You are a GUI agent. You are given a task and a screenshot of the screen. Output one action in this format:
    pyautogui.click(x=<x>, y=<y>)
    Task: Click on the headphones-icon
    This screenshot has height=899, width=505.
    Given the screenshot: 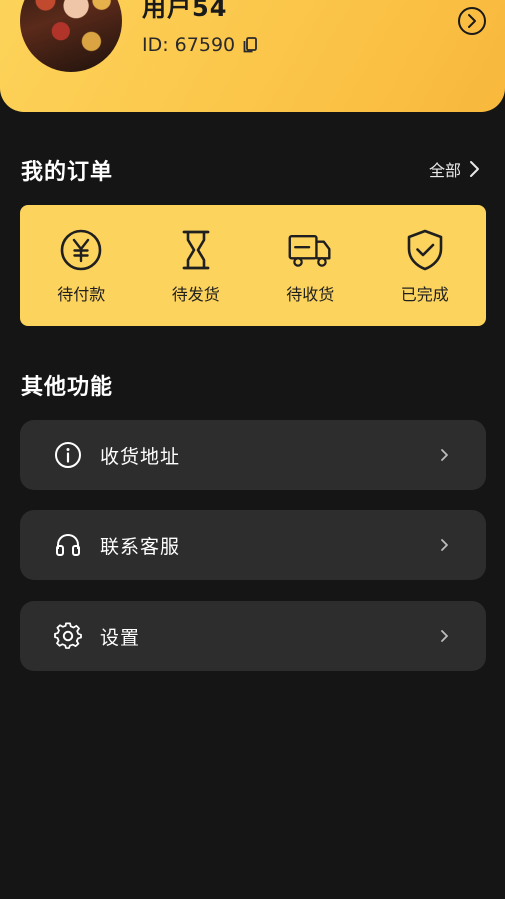 What is the action you would take?
    pyautogui.click(x=68, y=544)
    